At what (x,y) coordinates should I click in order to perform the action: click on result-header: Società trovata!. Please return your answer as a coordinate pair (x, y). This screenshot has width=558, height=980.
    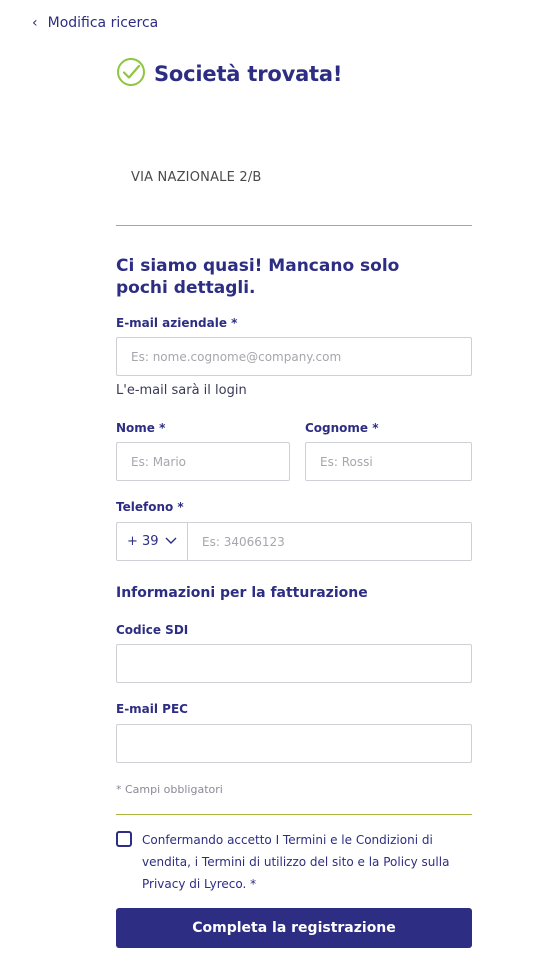
    Looking at the image, I should click on (229, 74).